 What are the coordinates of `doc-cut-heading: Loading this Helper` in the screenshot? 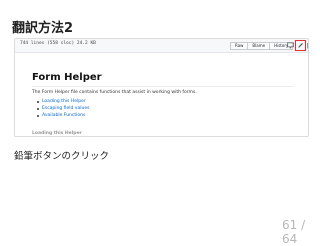 It's located at (57, 133).